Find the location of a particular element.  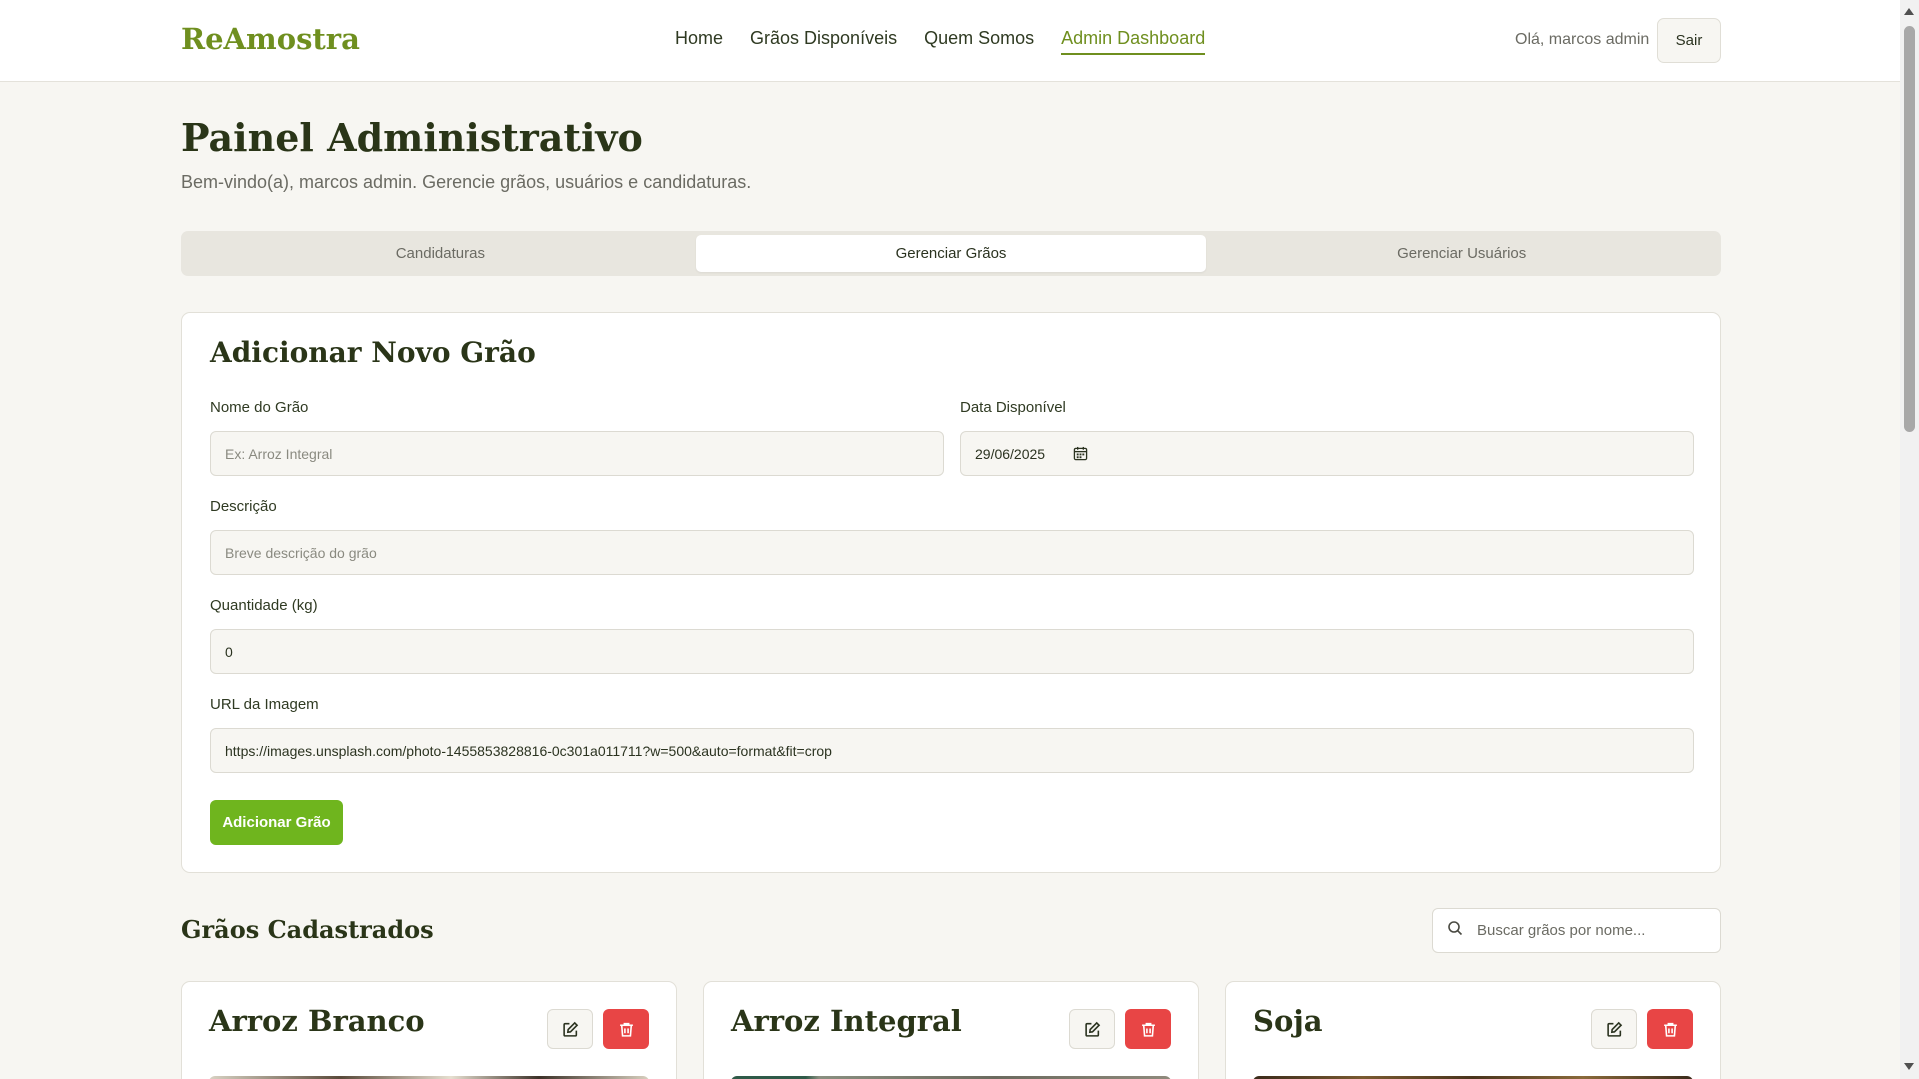

grain-card: Arroz Integral is located at coordinates (951, 1030).